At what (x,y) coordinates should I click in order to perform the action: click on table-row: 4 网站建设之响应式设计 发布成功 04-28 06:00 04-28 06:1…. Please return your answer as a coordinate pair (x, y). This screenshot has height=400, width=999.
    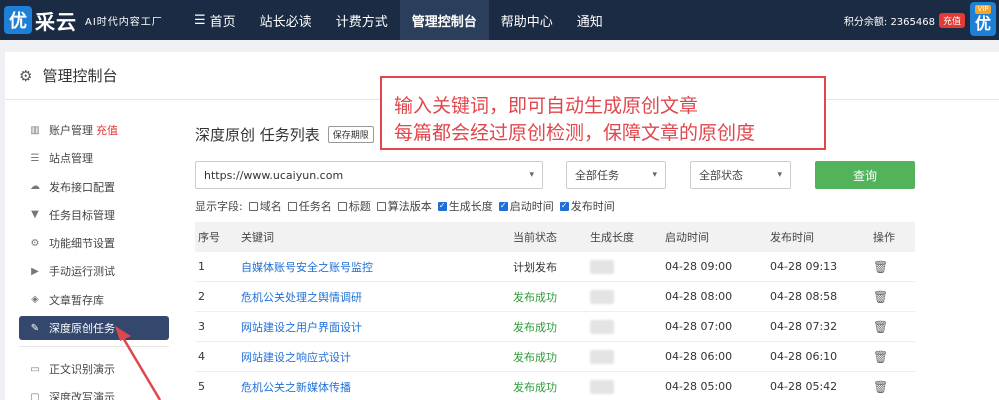
    Looking at the image, I should click on (555, 357).